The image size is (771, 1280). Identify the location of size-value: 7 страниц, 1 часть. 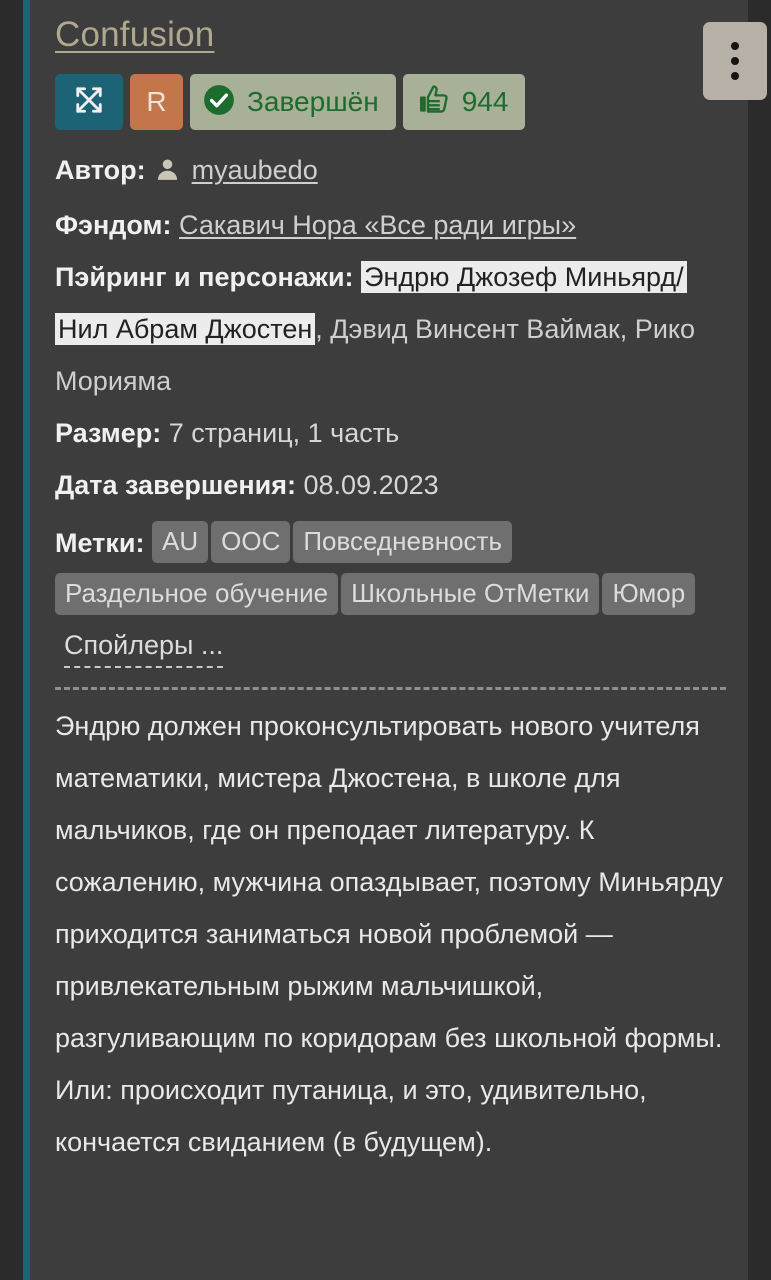
(284, 433).